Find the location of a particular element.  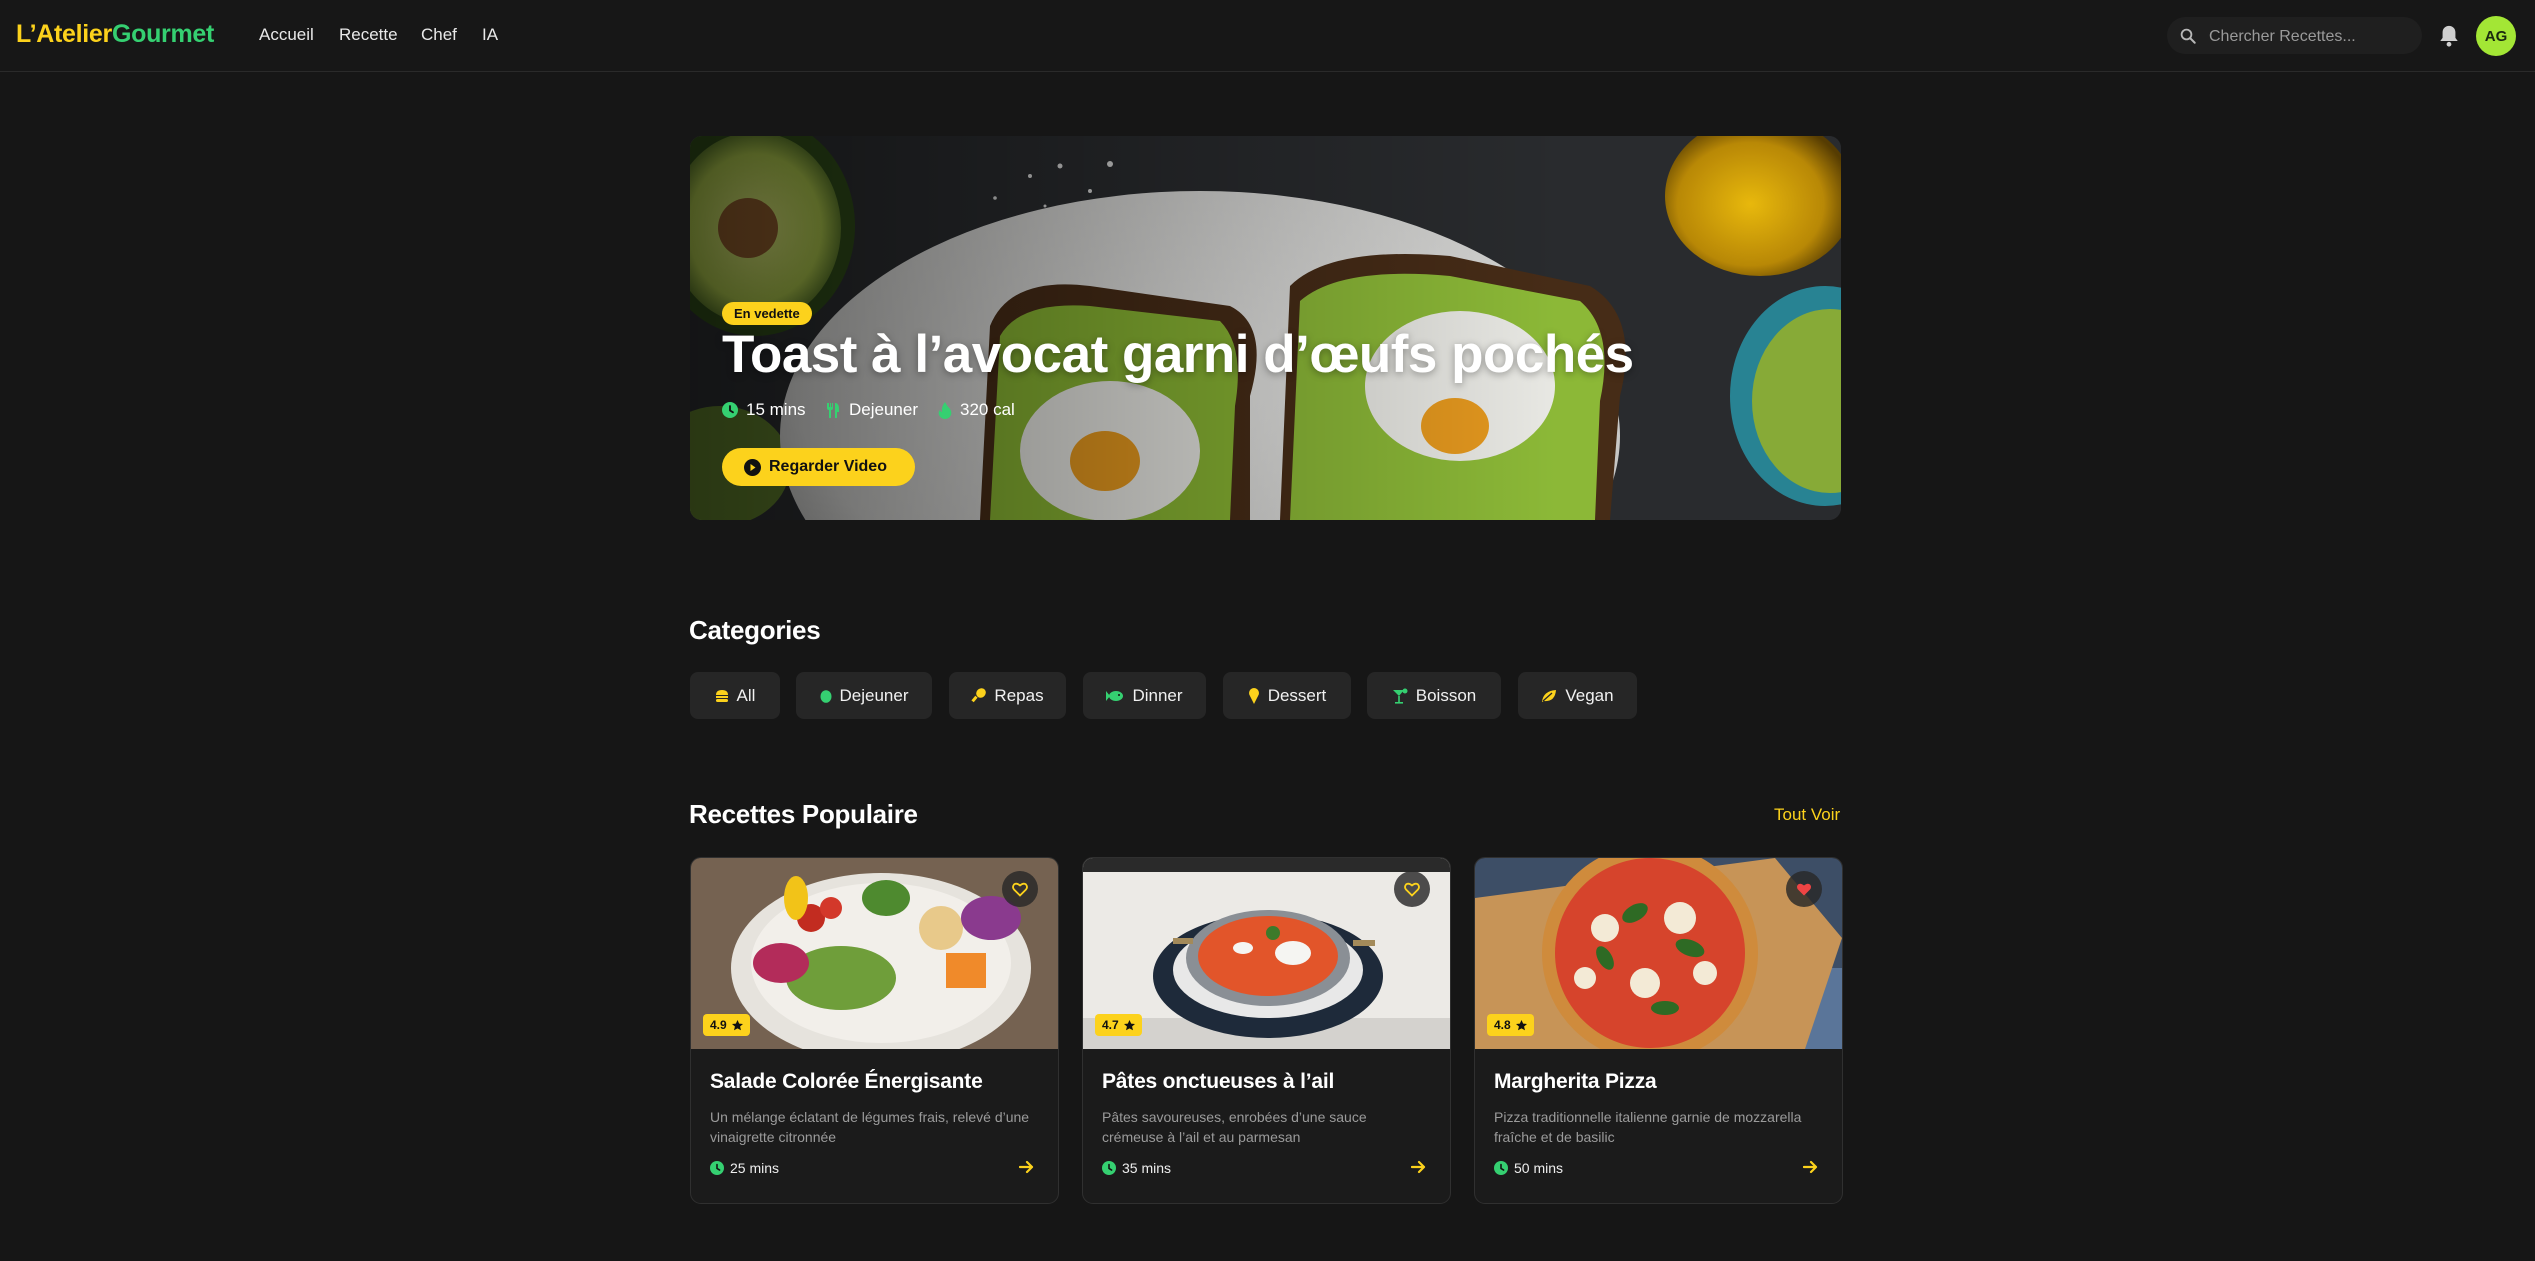

search-bar is located at coordinates (2294, 36).